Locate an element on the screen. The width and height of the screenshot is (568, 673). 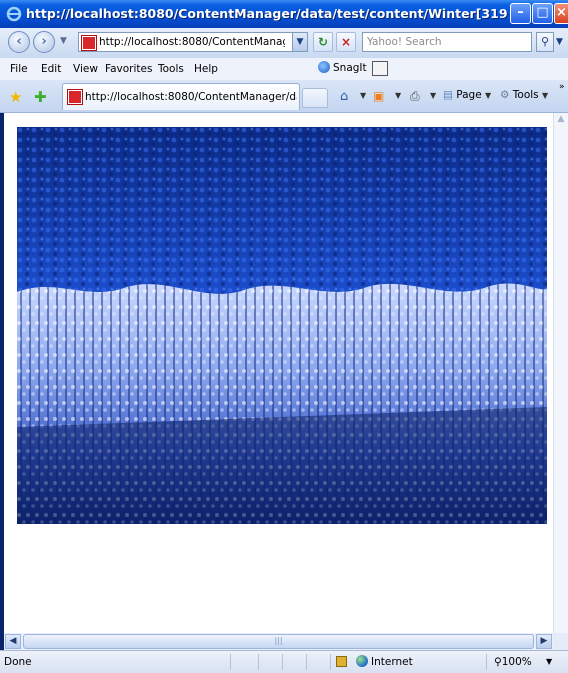
close-button: × is located at coordinates (561, 13).